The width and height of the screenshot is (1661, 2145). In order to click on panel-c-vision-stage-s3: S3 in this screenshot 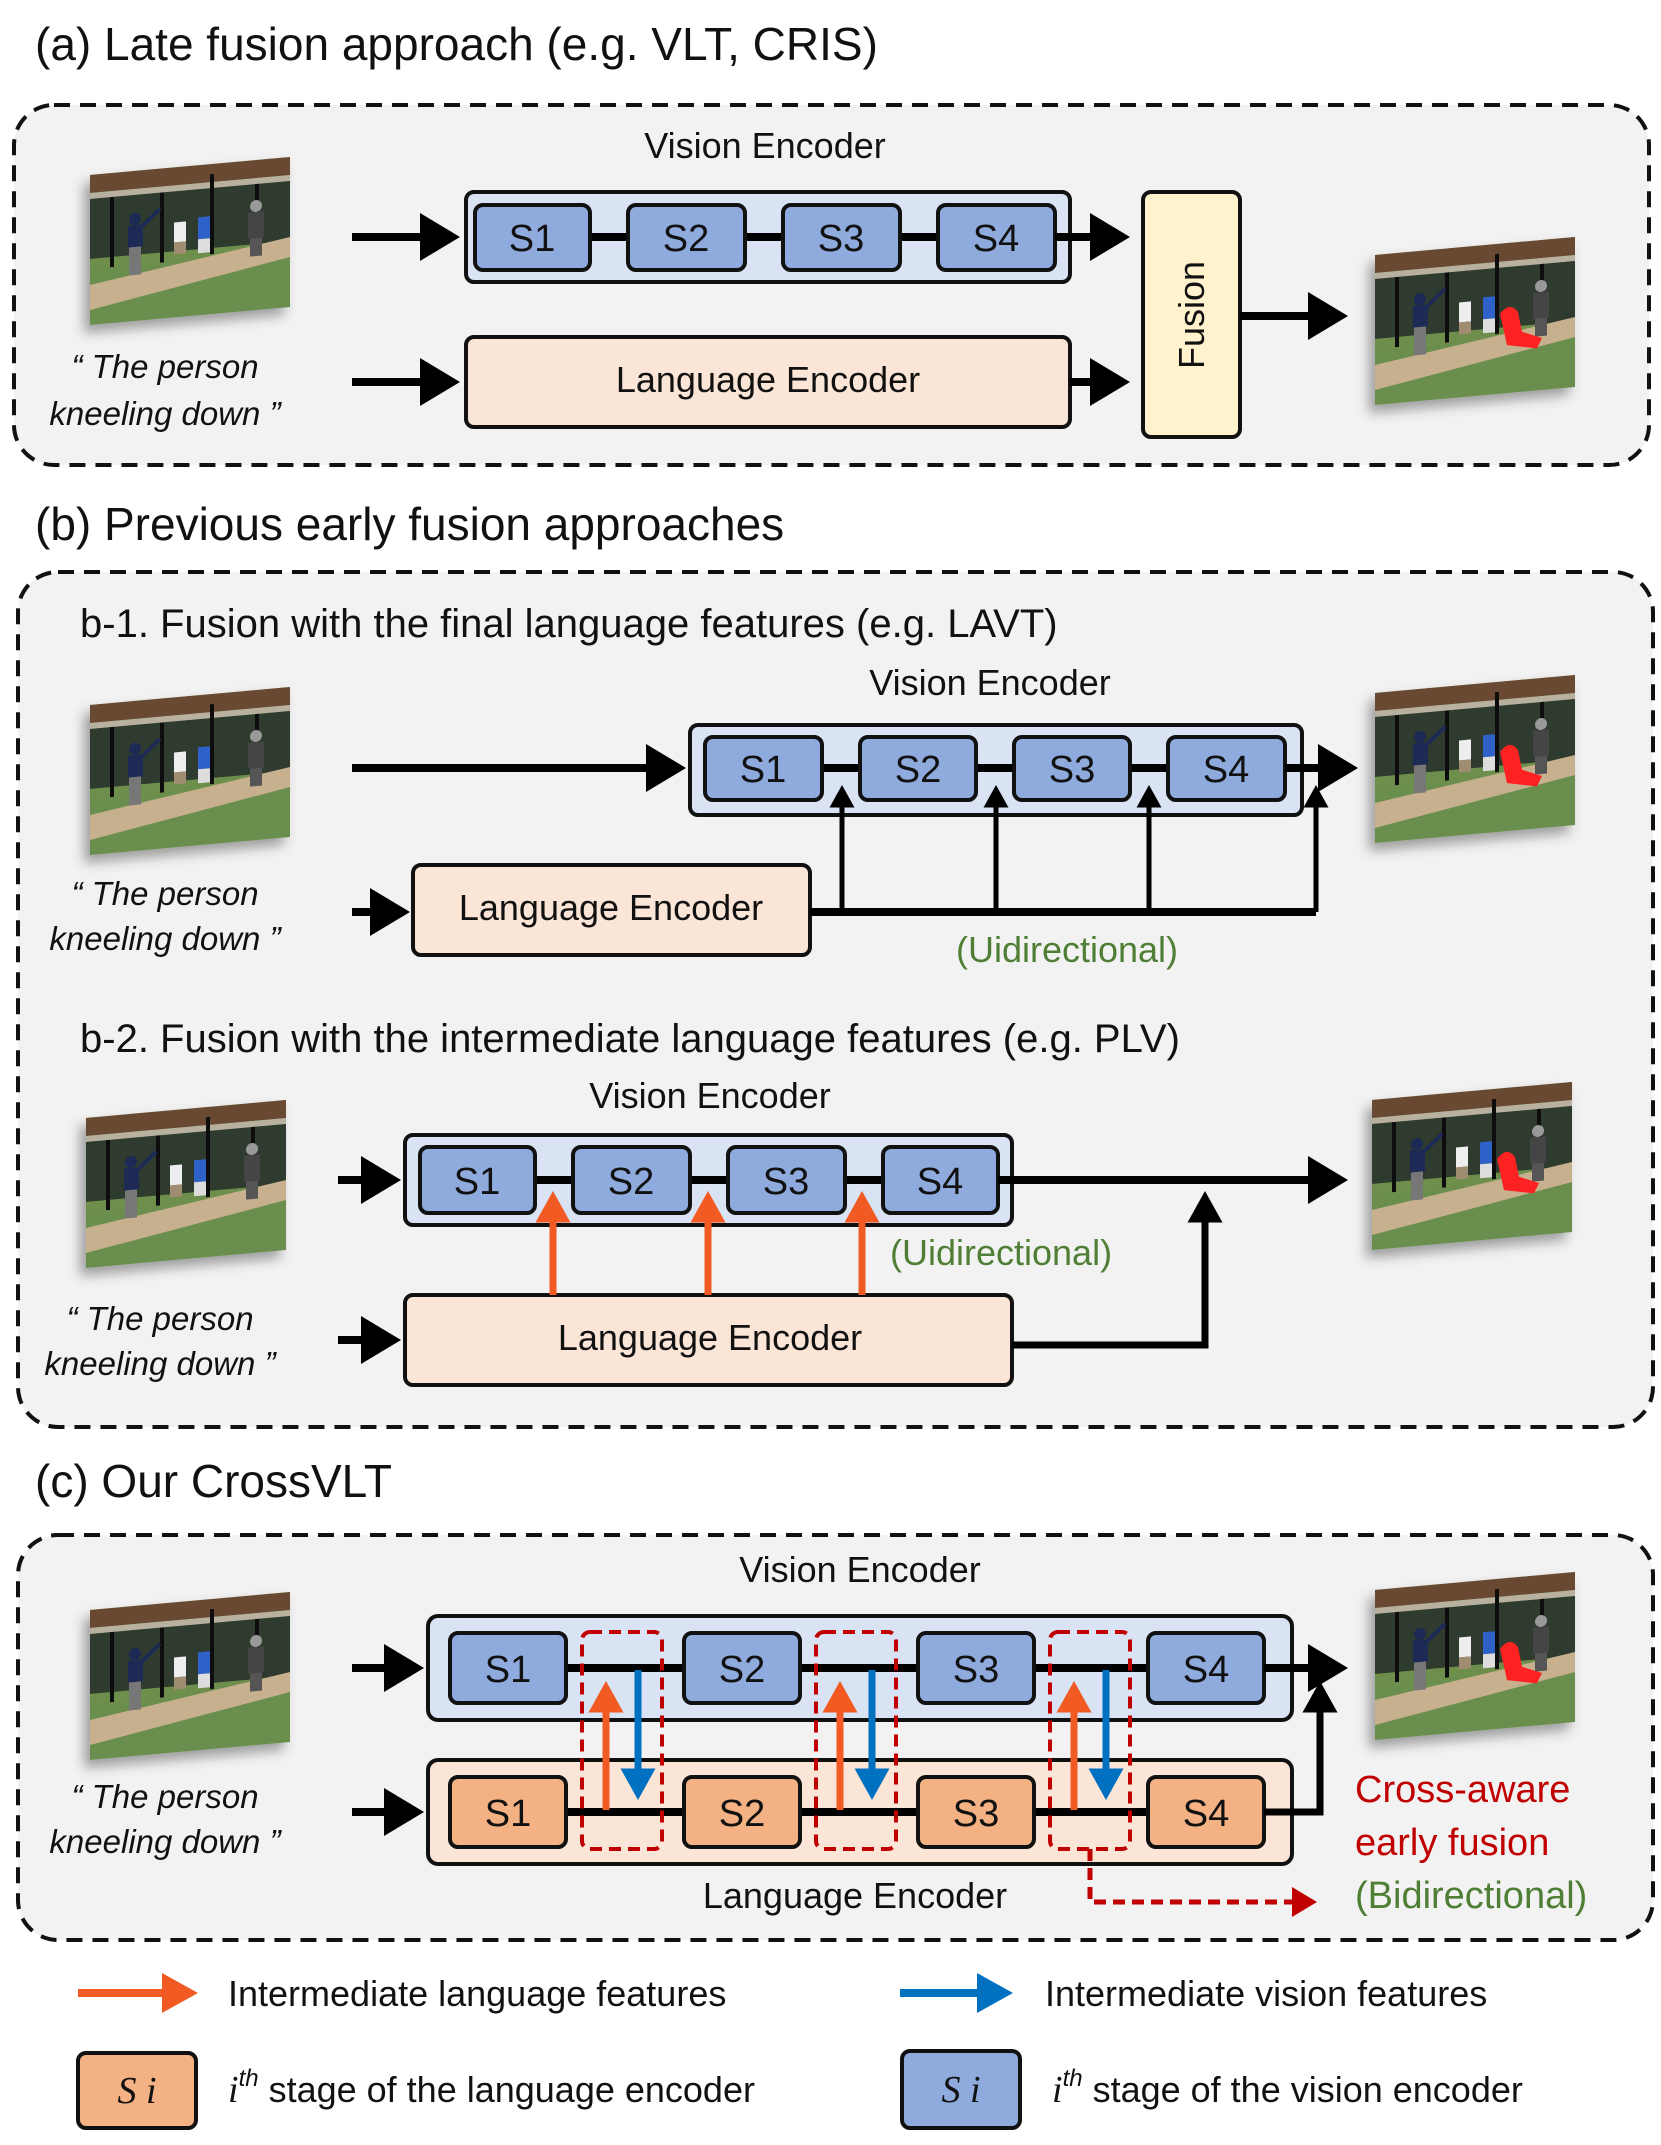, I will do `click(976, 1668)`.